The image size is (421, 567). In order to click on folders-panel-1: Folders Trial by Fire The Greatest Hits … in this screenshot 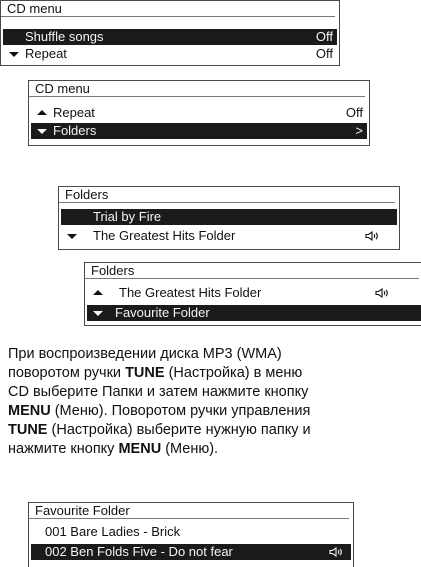, I will do `click(229, 218)`.